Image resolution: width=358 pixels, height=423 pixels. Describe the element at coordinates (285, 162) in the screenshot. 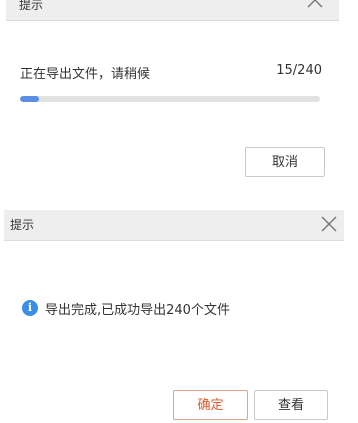

I see `cancel-button: 取消` at that location.